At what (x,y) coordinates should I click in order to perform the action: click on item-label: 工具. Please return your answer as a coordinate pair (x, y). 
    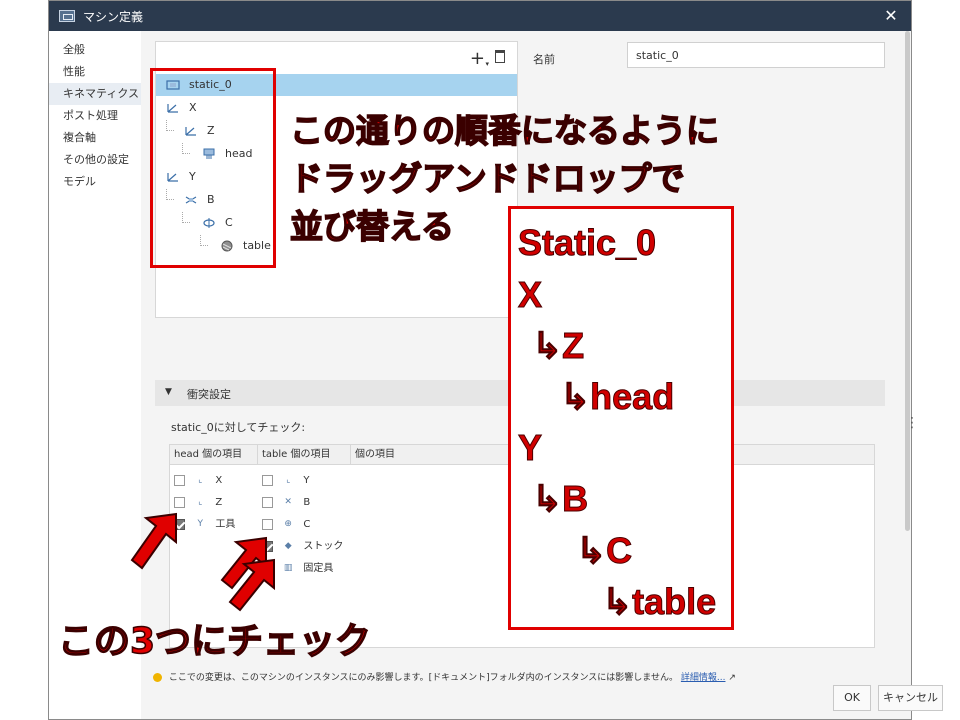
    Looking at the image, I should click on (225, 524).